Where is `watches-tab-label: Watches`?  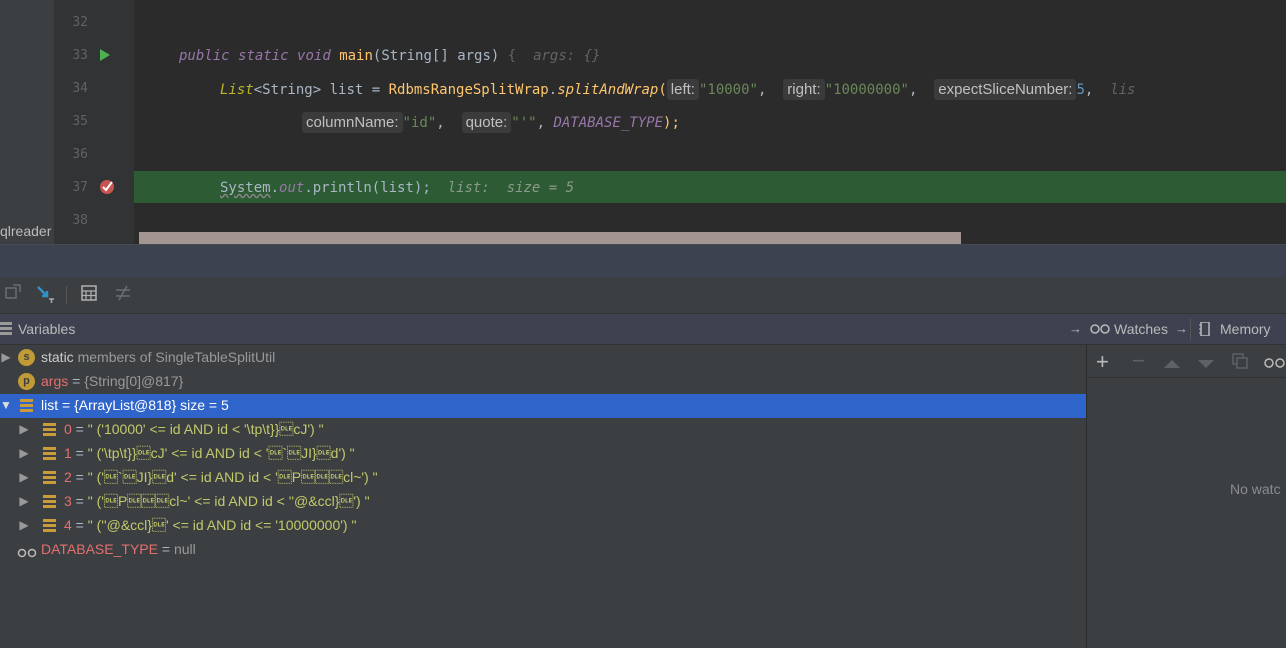
watches-tab-label: Watches is located at coordinates (1141, 329).